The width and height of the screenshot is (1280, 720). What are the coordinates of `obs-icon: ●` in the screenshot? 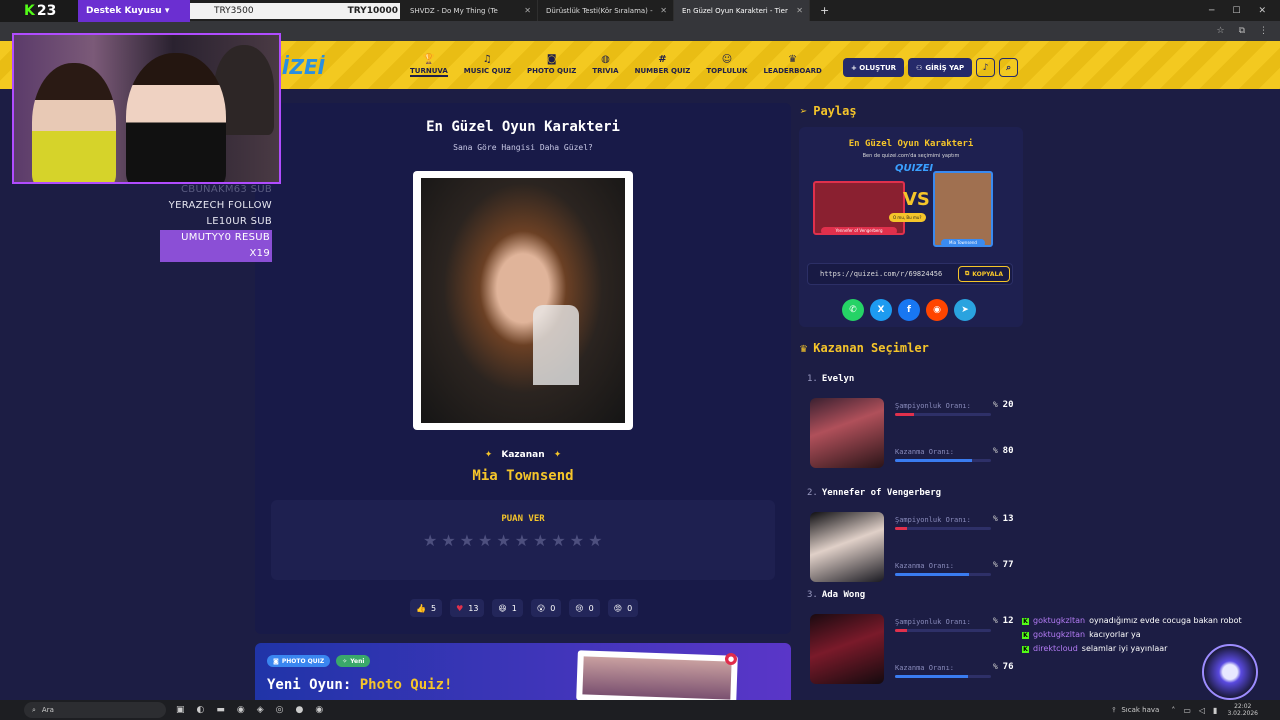 It's located at (300, 710).